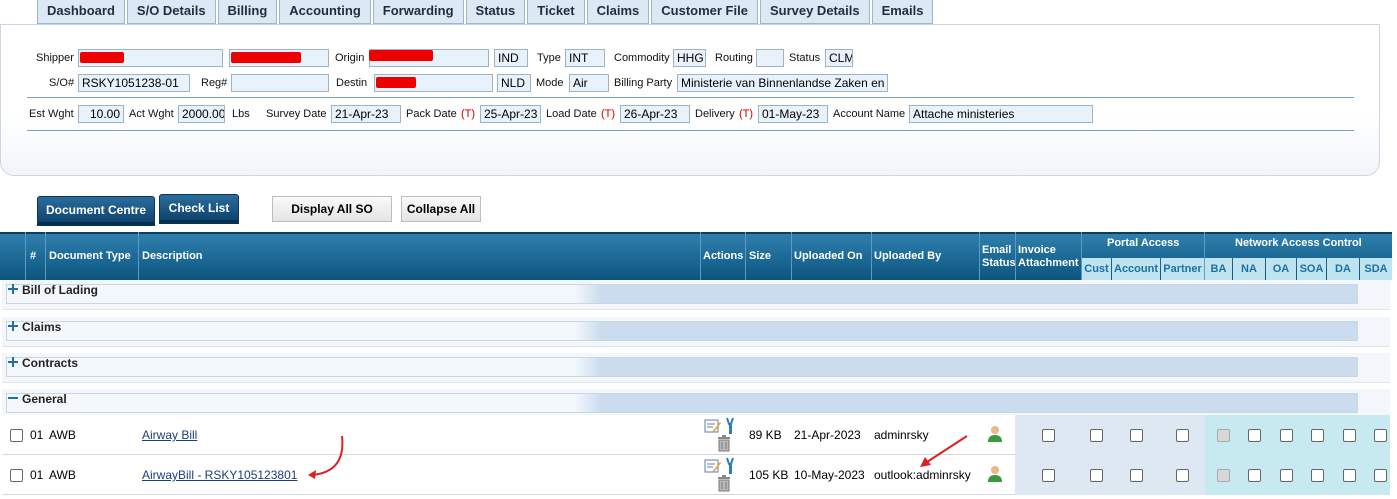 The height and width of the screenshot is (499, 1397). I want to click on so-number-field: RSKY1051238-01, so click(134, 83).